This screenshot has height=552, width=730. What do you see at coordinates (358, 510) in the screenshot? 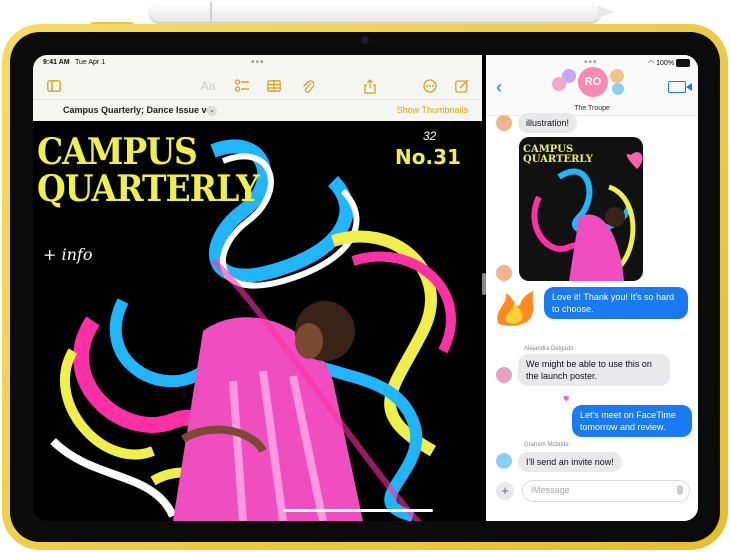
I see `home-indicator` at bounding box center [358, 510].